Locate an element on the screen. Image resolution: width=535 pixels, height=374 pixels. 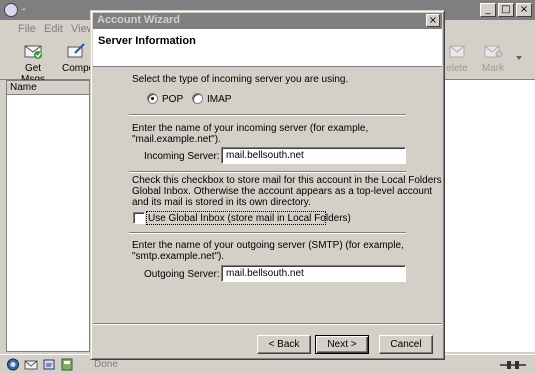
cancel-button: Cancel is located at coordinates (406, 344).